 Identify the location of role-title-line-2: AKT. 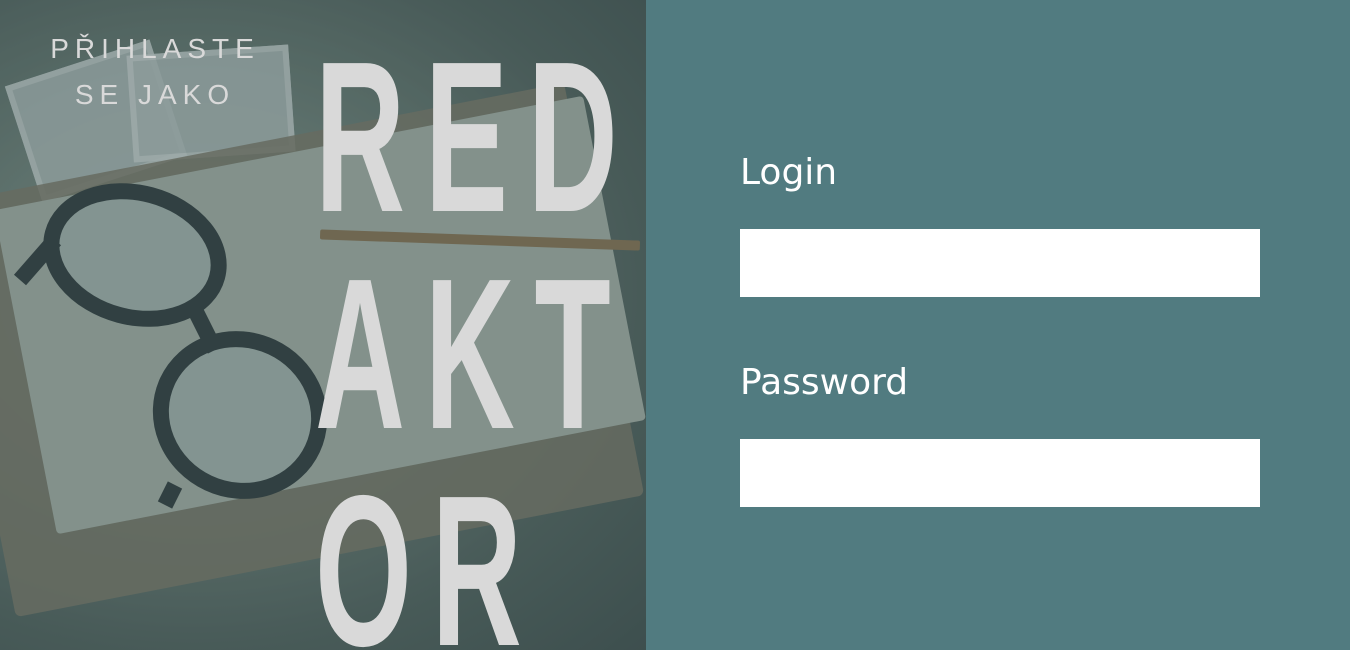
(473, 353).